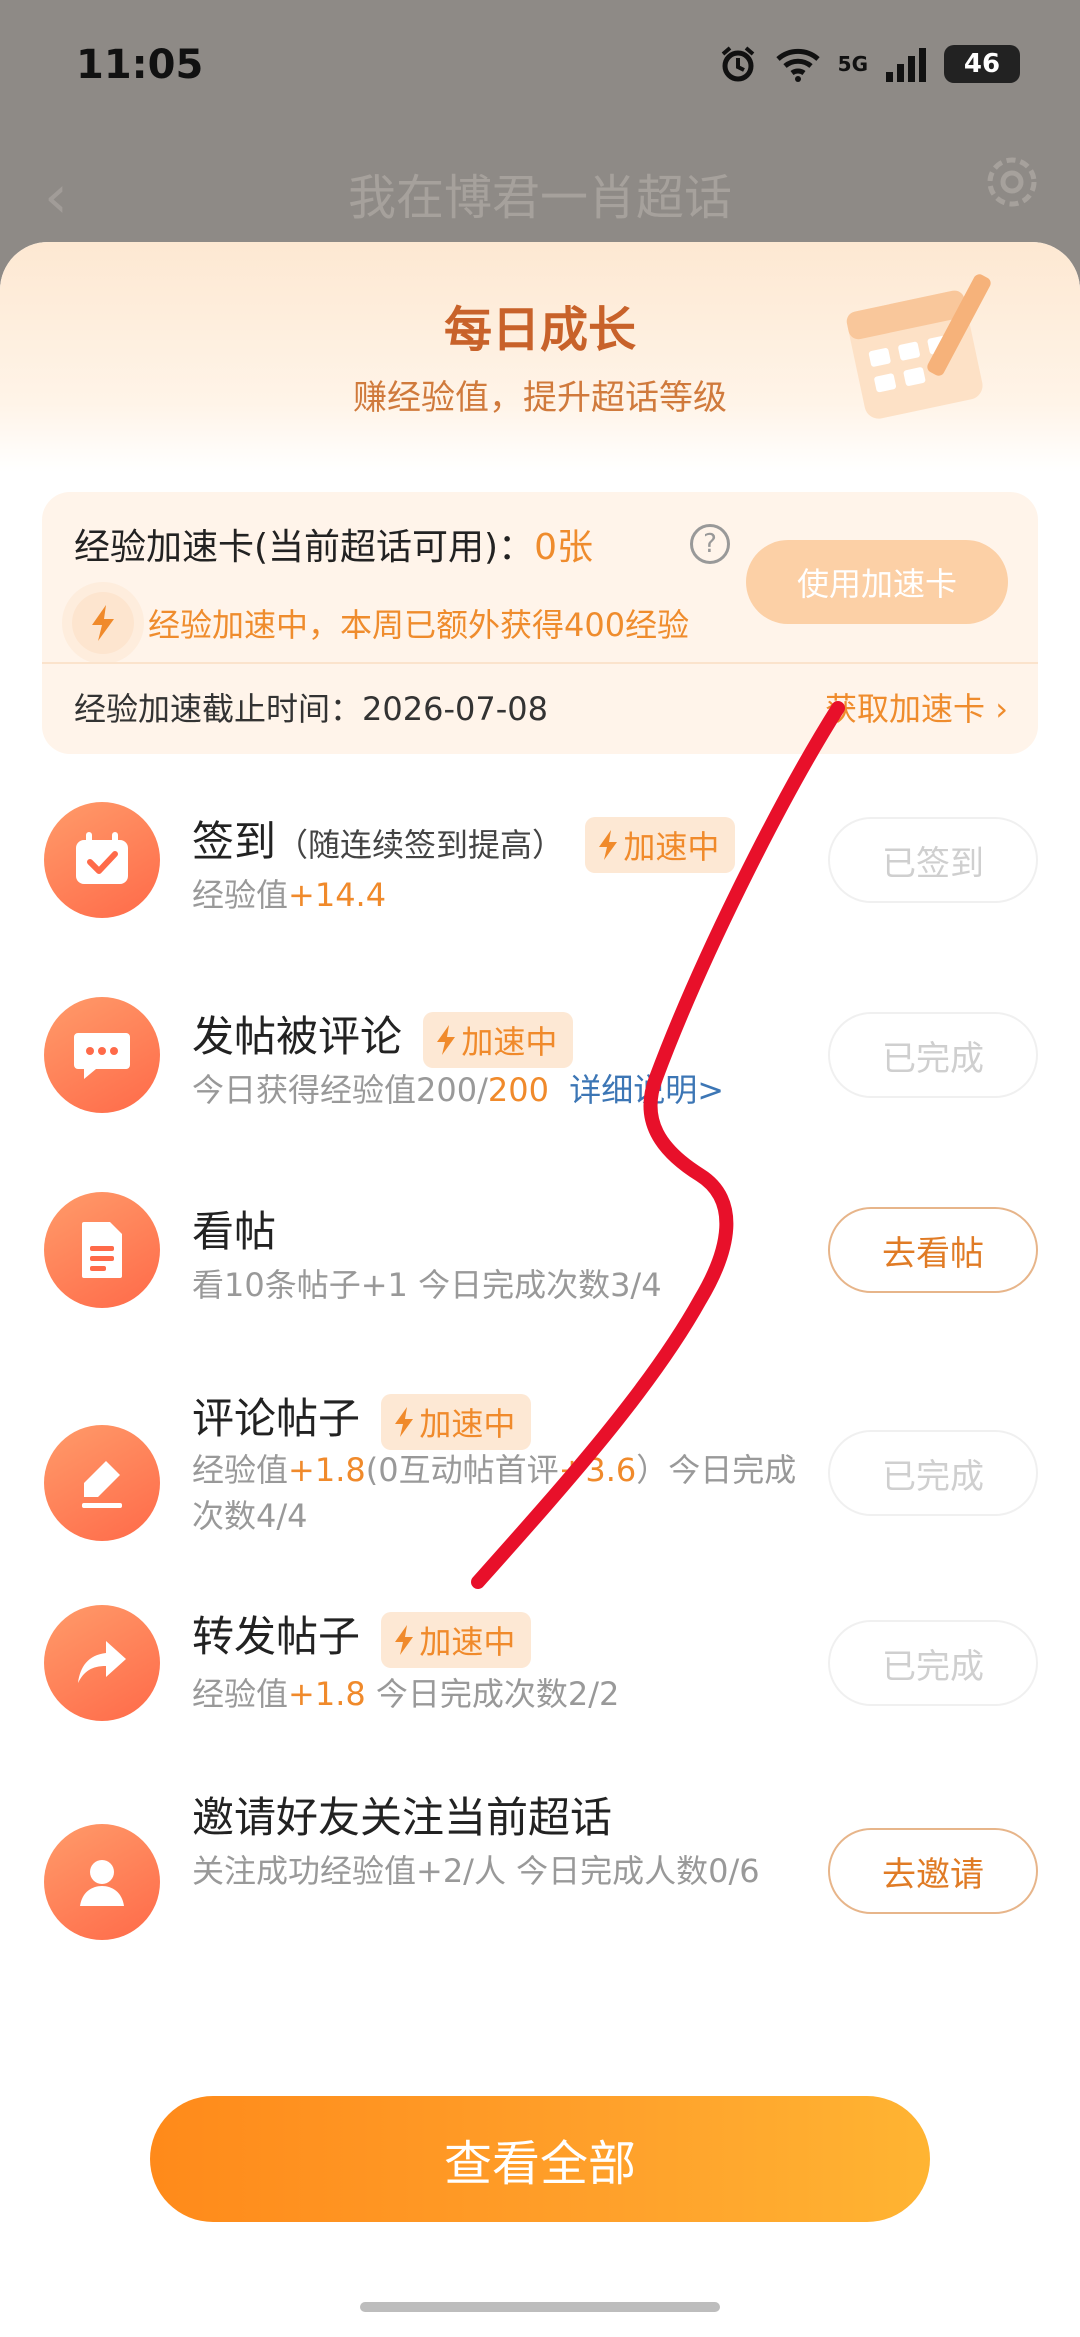 The height and width of the screenshot is (2337, 1080). I want to click on task-title: 看帖, so click(234, 1231).